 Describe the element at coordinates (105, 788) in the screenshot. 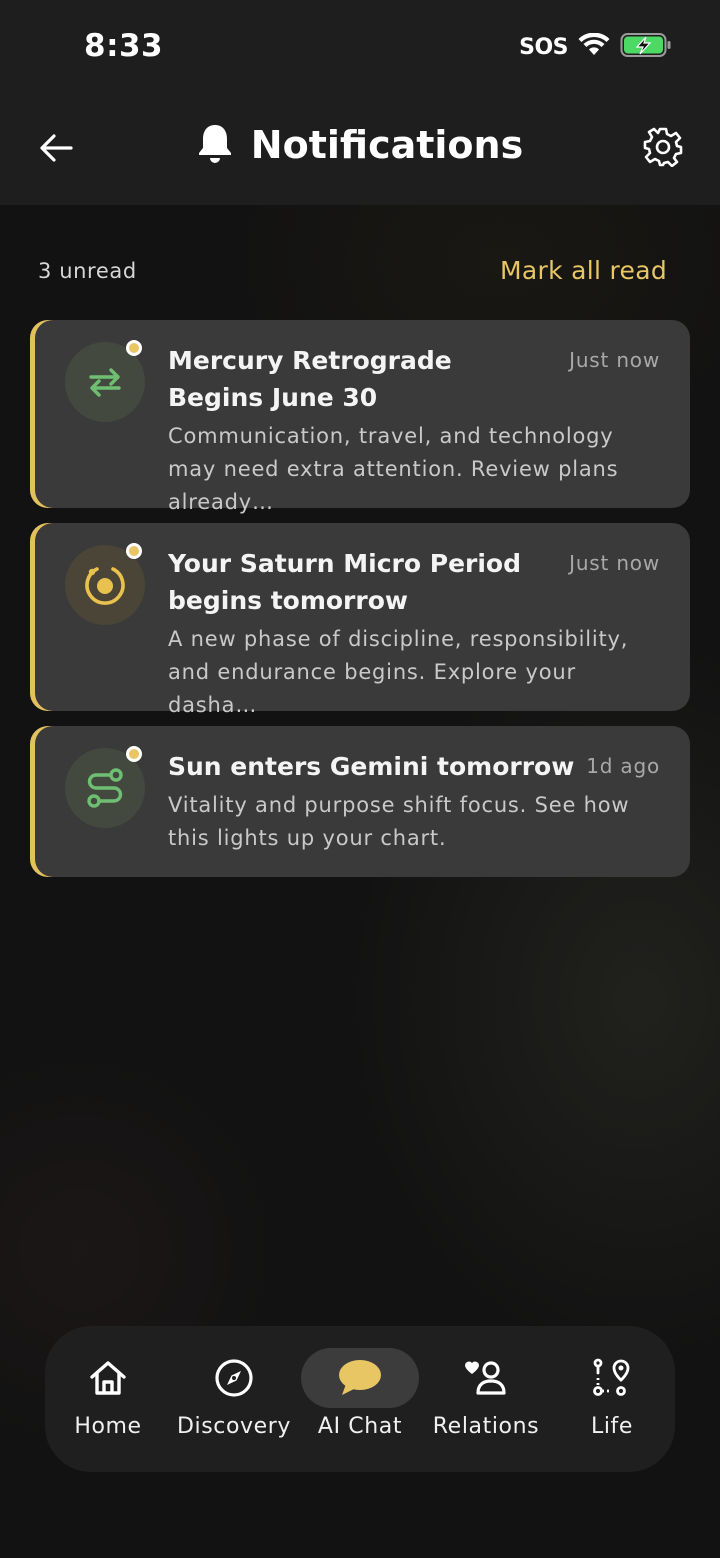

I see `route-icon` at that location.